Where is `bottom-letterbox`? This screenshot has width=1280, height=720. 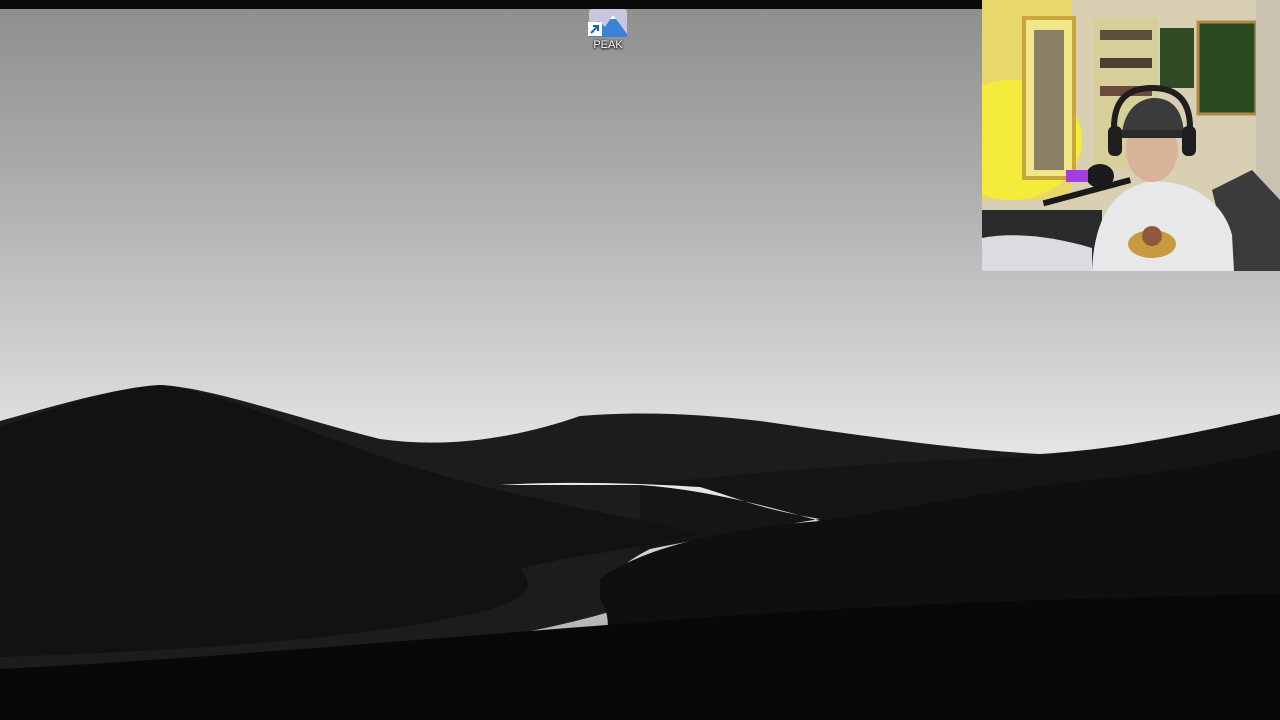 bottom-letterbox is located at coordinates (640, 713).